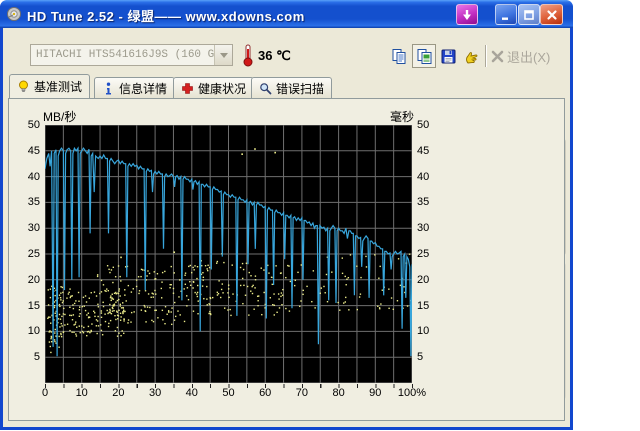 This screenshot has height=431, width=640. Describe the element at coordinates (228, 393) in the screenshot. I see `x-tick-label: 50` at that location.